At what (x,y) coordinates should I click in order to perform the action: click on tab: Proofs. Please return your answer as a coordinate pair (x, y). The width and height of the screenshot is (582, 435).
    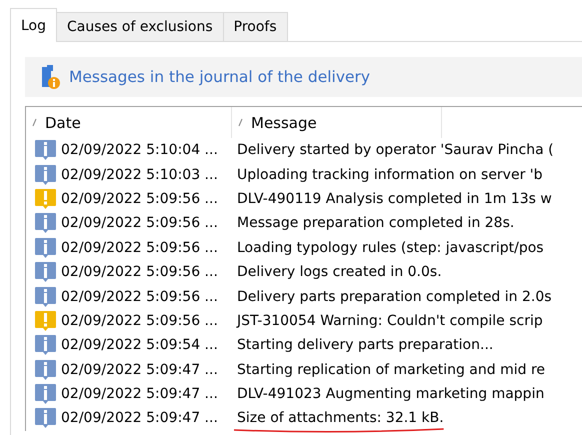
    Looking at the image, I should click on (255, 27).